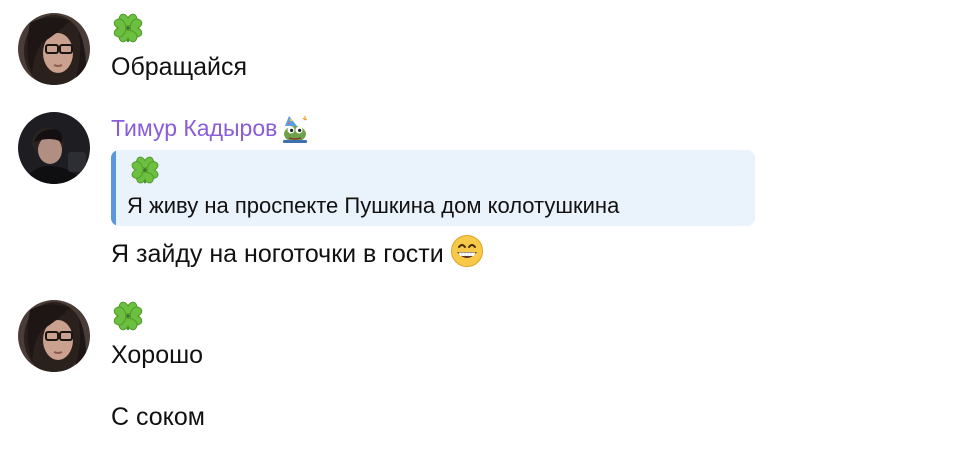 This screenshot has height=475, width=958. I want to click on message-text: Хорошо, so click(157, 355).